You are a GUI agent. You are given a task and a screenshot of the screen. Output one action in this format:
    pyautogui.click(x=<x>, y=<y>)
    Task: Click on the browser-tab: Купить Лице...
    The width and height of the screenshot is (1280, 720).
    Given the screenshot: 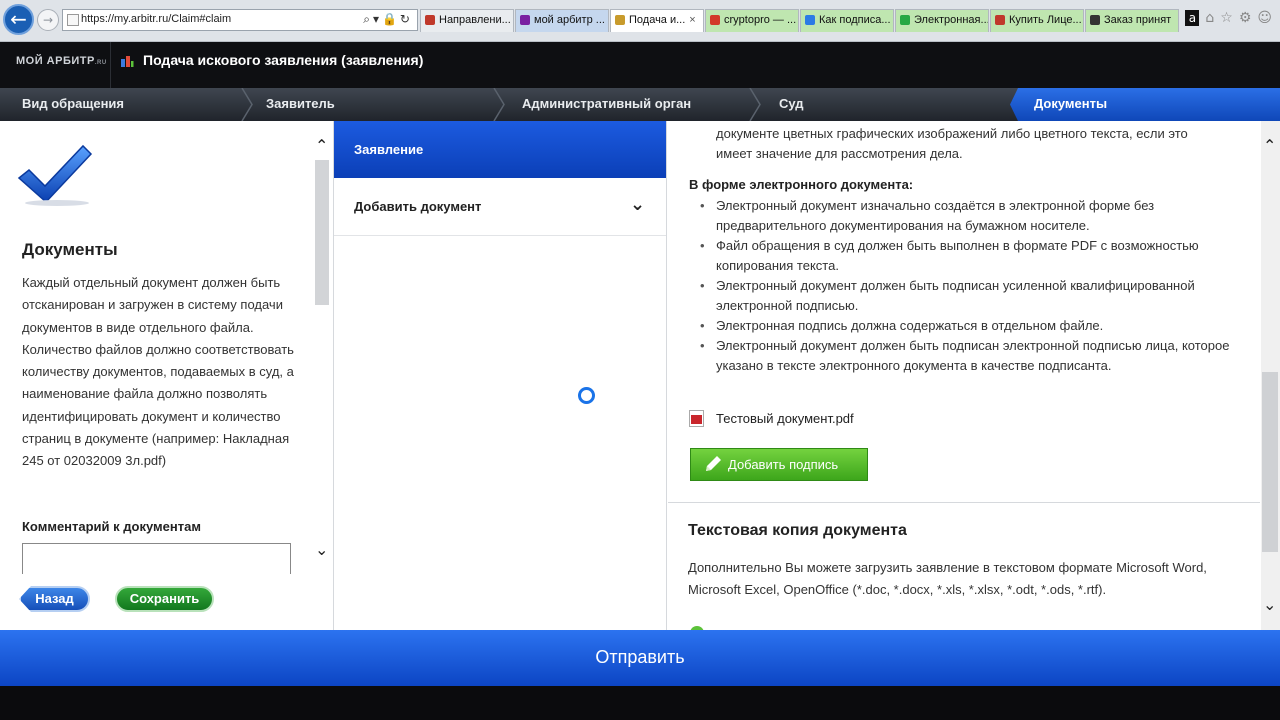 What is the action you would take?
    pyautogui.click(x=1037, y=20)
    